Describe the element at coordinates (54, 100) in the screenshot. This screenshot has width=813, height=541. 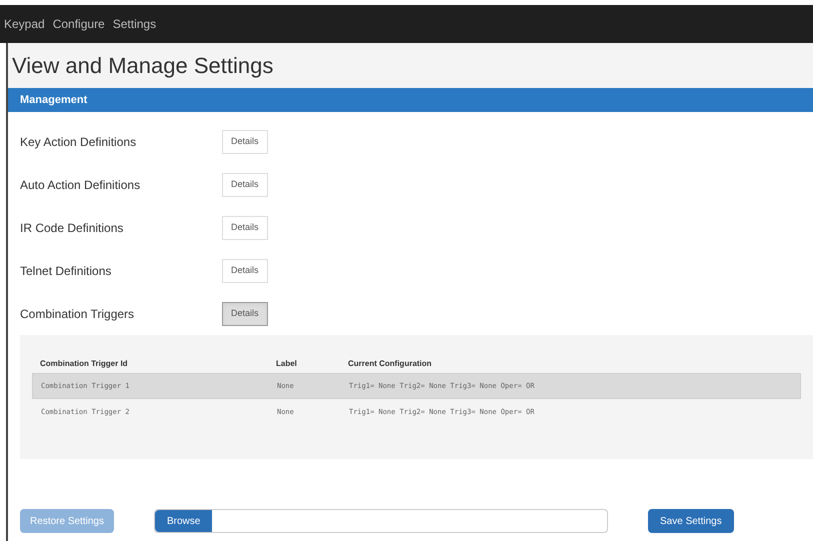
I see `panel-title: Management` at that location.